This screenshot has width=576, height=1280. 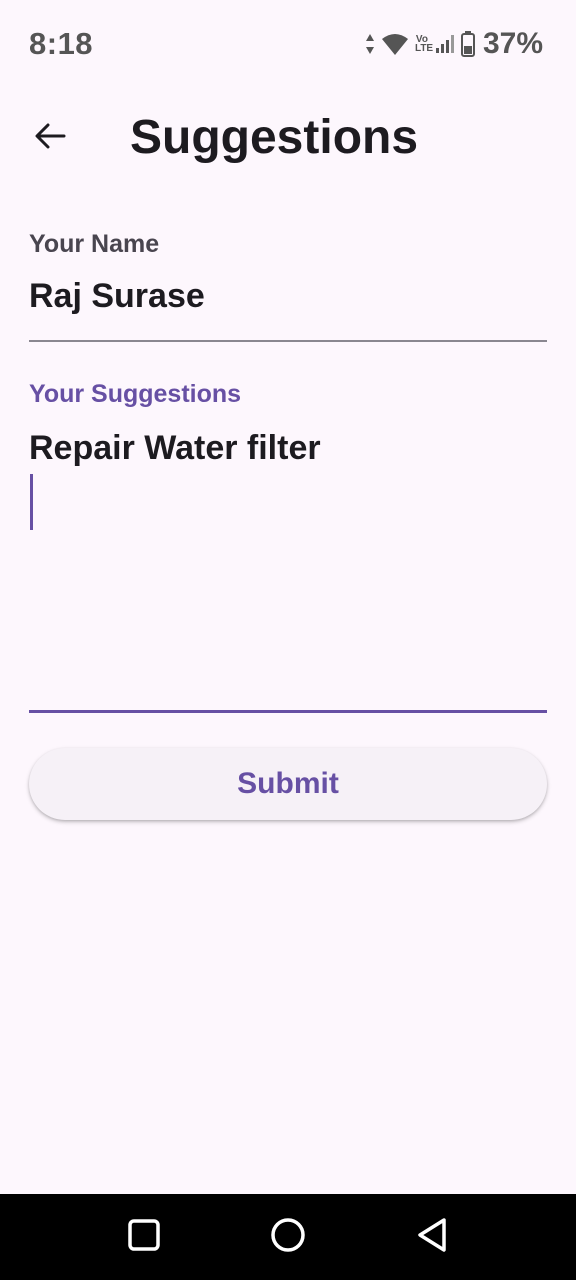 I want to click on arrow-left-icon, so click(x=50, y=138).